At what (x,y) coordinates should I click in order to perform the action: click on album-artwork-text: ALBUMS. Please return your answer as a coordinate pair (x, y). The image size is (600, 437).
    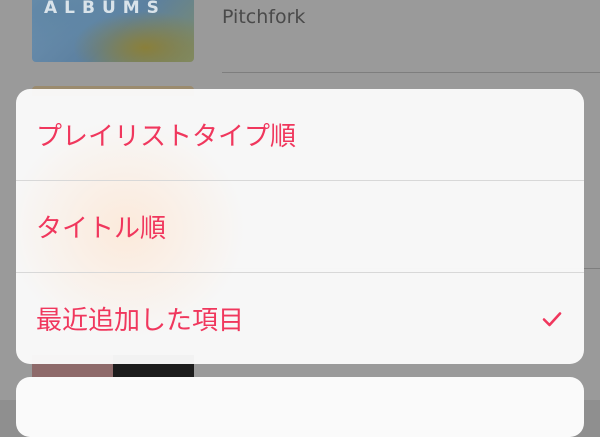
    Looking at the image, I should click on (105, 9).